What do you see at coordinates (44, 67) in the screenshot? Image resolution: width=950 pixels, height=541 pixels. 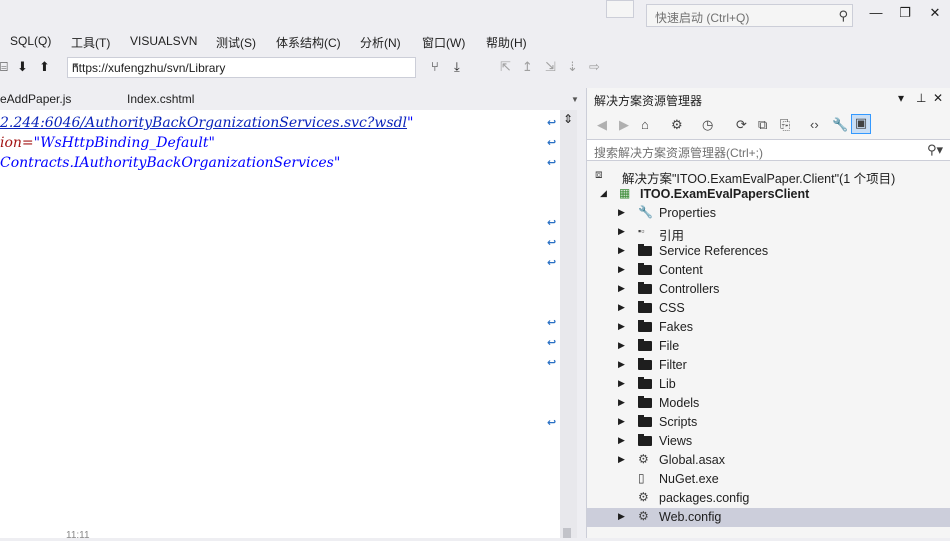 I see `svn-commit-icon: ⬆` at bounding box center [44, 67].